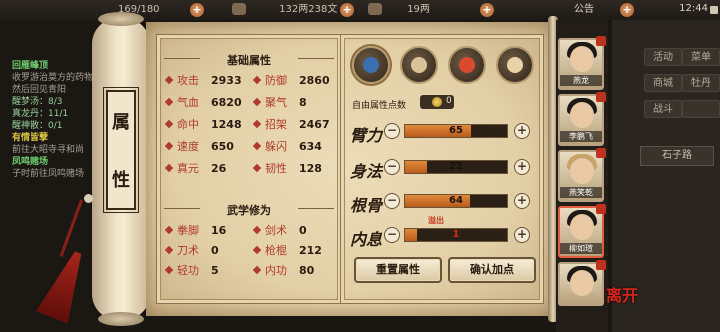 This screenshot has width=720, height=332. I want to click on attr-agility-label: 身法, so click(366, 171).